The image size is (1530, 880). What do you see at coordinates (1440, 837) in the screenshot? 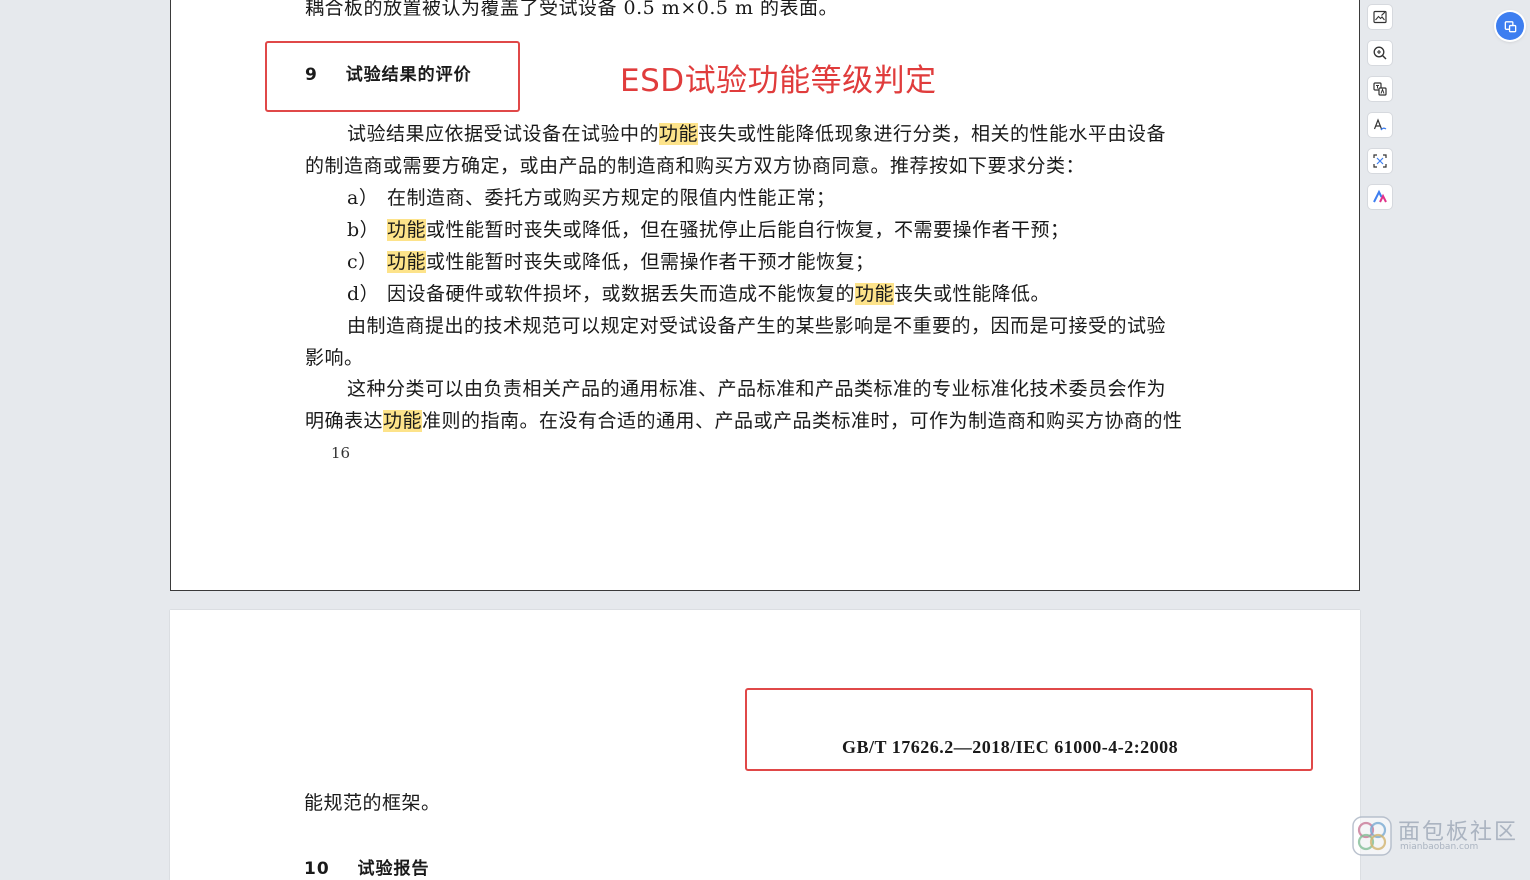
I see `site-watermark: 面包板社区 mianbaoban.com` at bounding box center [1440, 837].